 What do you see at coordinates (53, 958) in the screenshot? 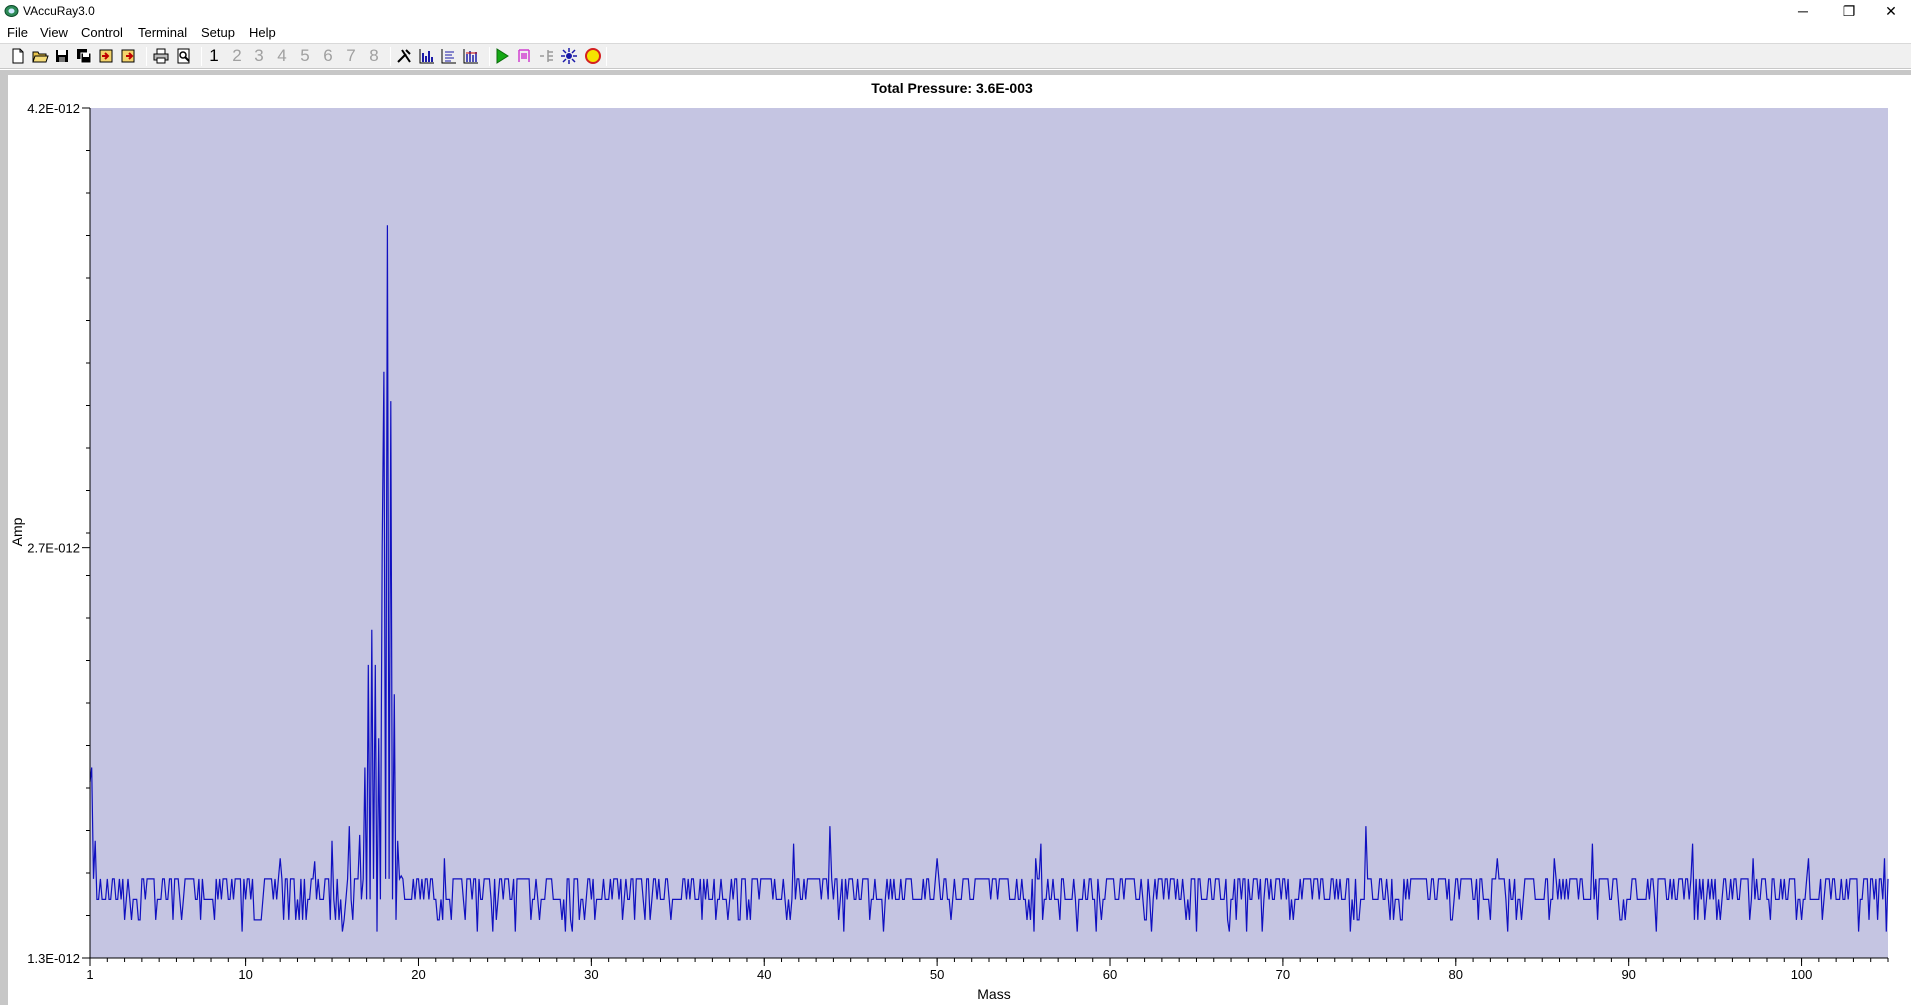
I see `y-tick-label: 1.3E-012` at bounding box center [53, 958].